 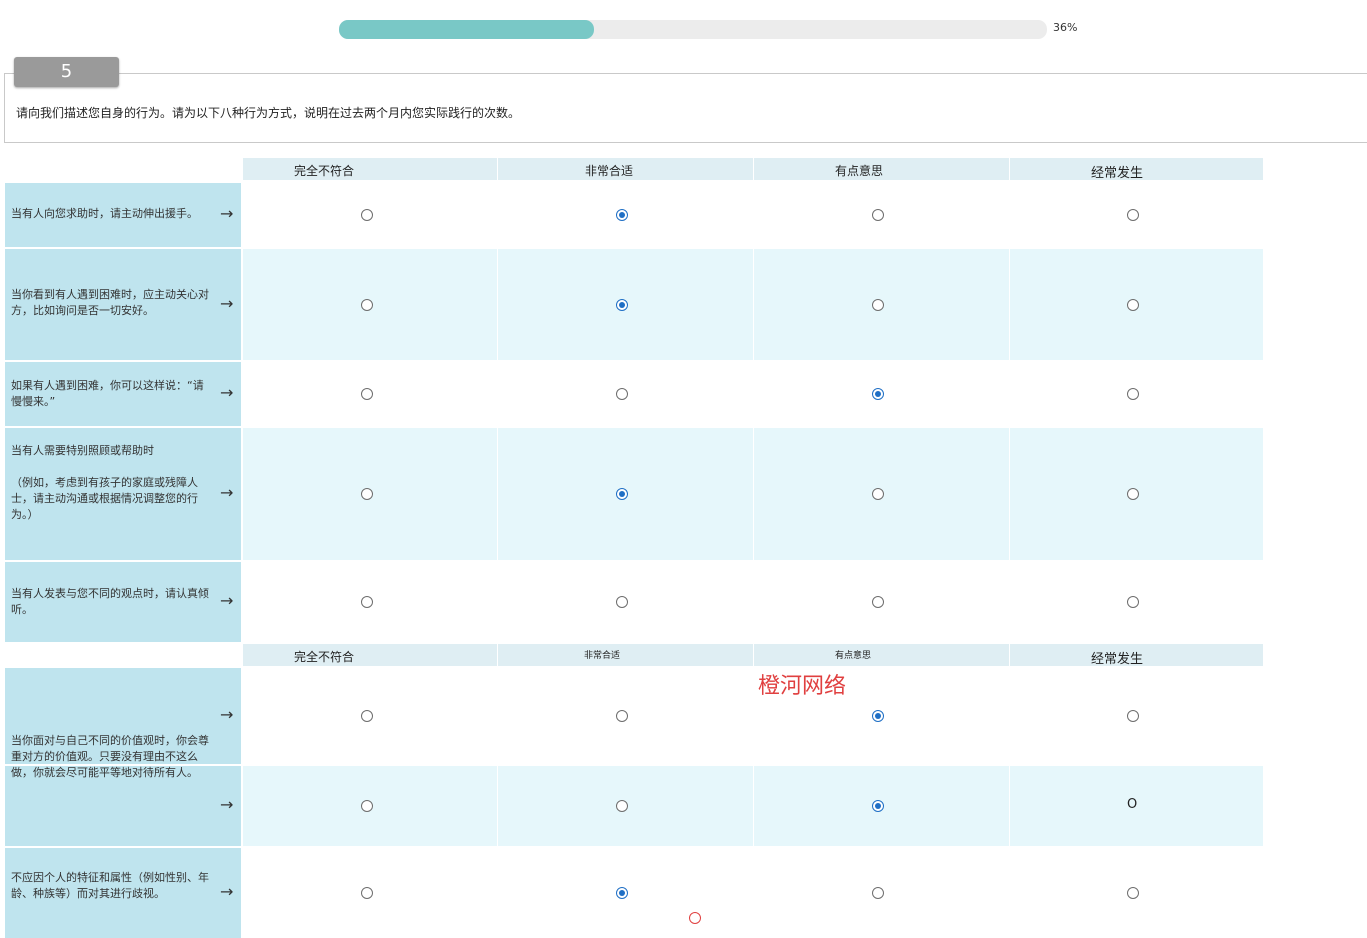 I want to click on radio-option: O, so click(x=1132, y=804).